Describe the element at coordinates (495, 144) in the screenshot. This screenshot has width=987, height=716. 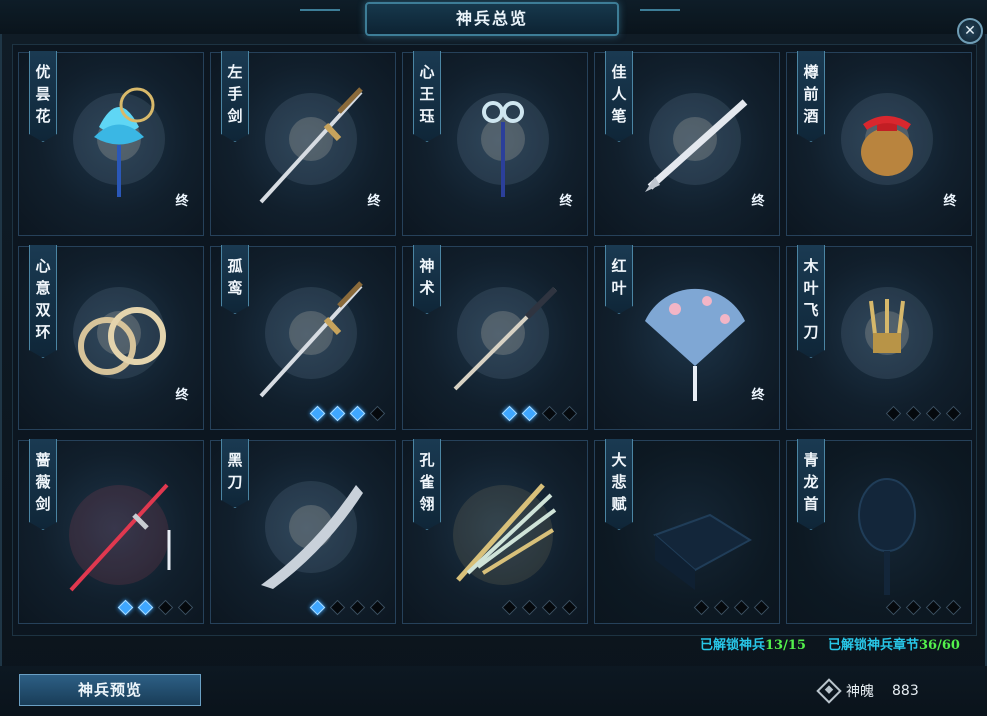
I see `weapon-card: 心王珏终` at that location.